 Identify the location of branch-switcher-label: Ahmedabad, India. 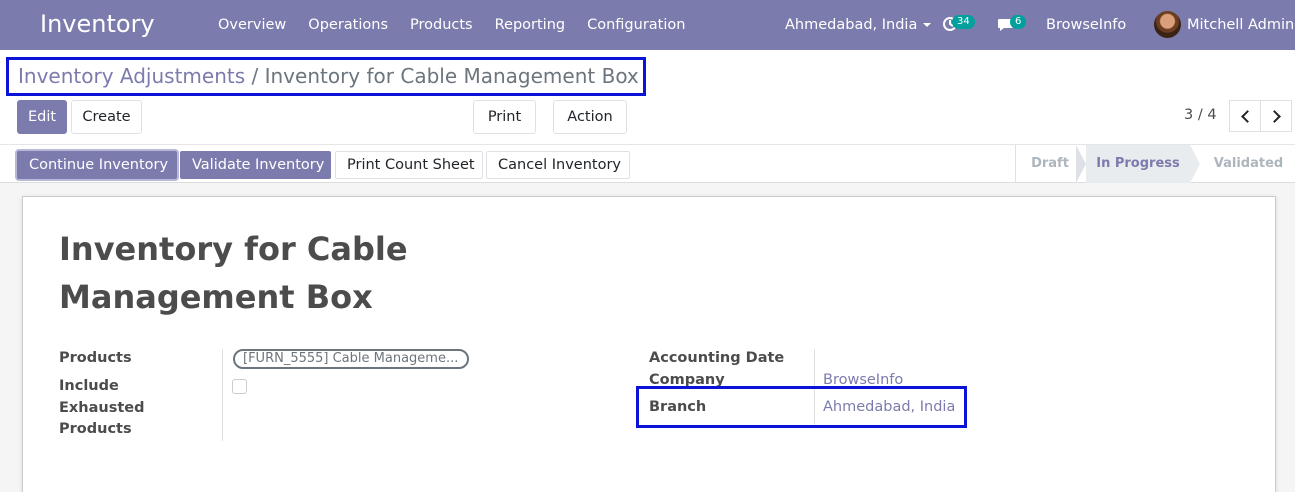
(851, 25).